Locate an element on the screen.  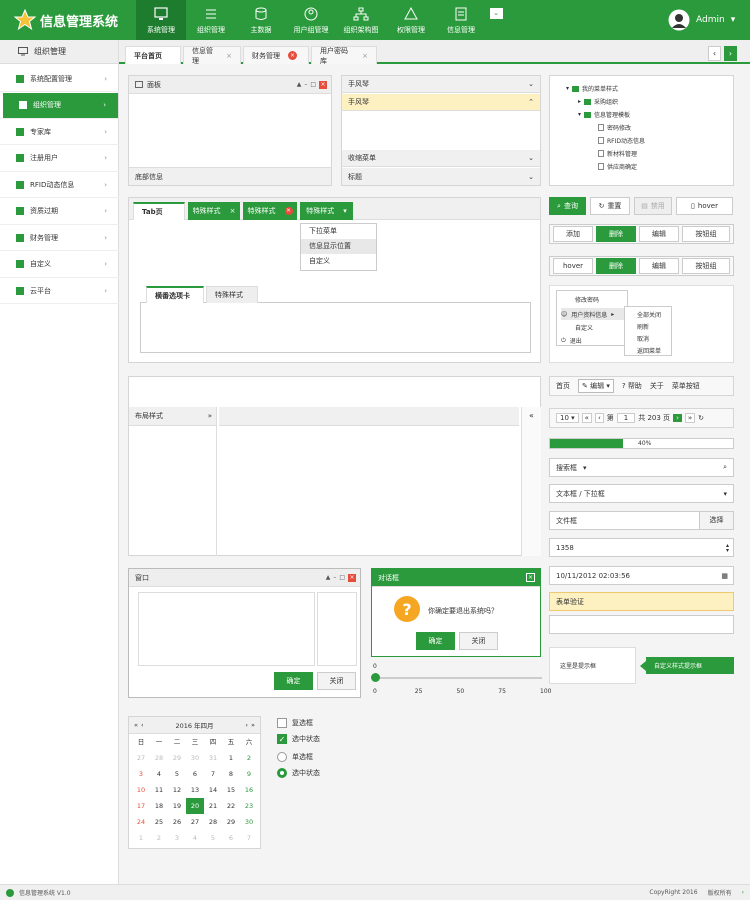
calendar-day: 18 is located at coordinates (159, 806).